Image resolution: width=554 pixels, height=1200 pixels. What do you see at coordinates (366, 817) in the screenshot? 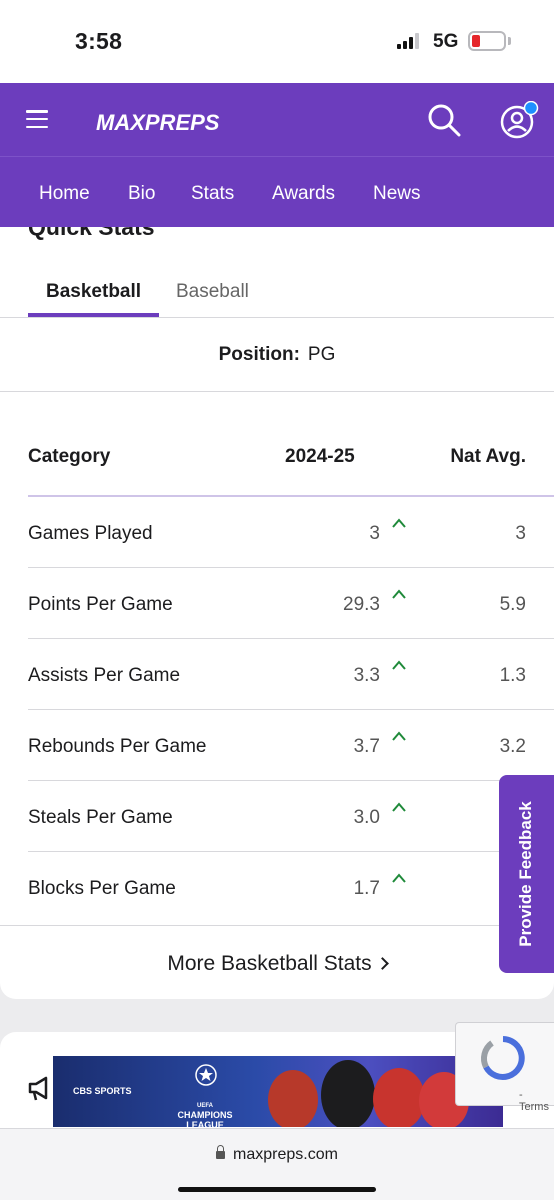
I see `stat-value: 3.0` at bounding box center [366, 817].